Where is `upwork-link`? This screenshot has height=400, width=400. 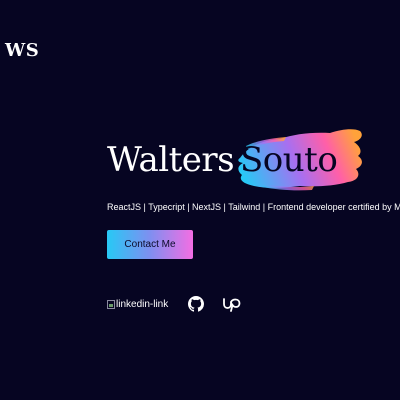
upwork-link is located at coordinates (232, 304).